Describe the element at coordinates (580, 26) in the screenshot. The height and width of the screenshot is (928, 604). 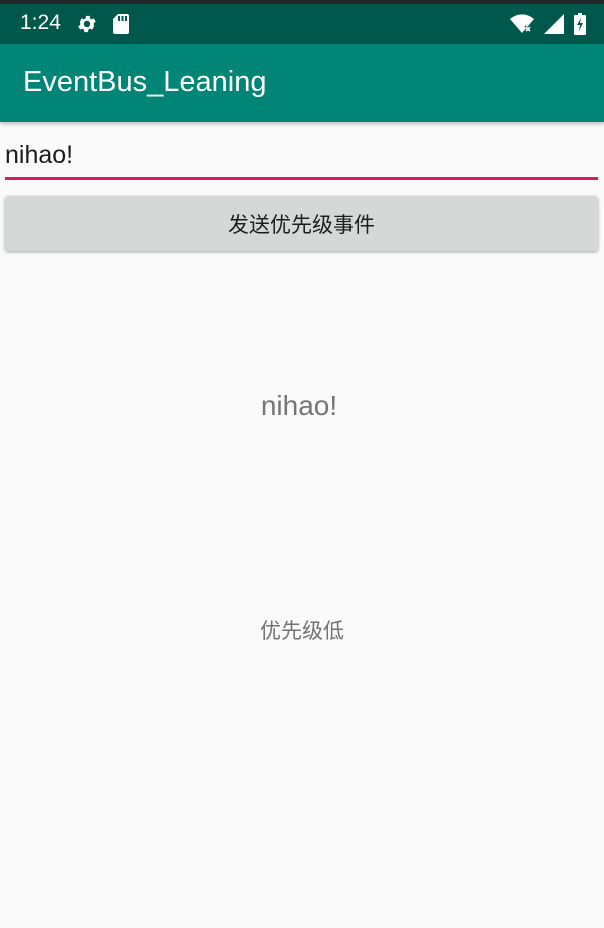
I see `battery-icon` at that location.